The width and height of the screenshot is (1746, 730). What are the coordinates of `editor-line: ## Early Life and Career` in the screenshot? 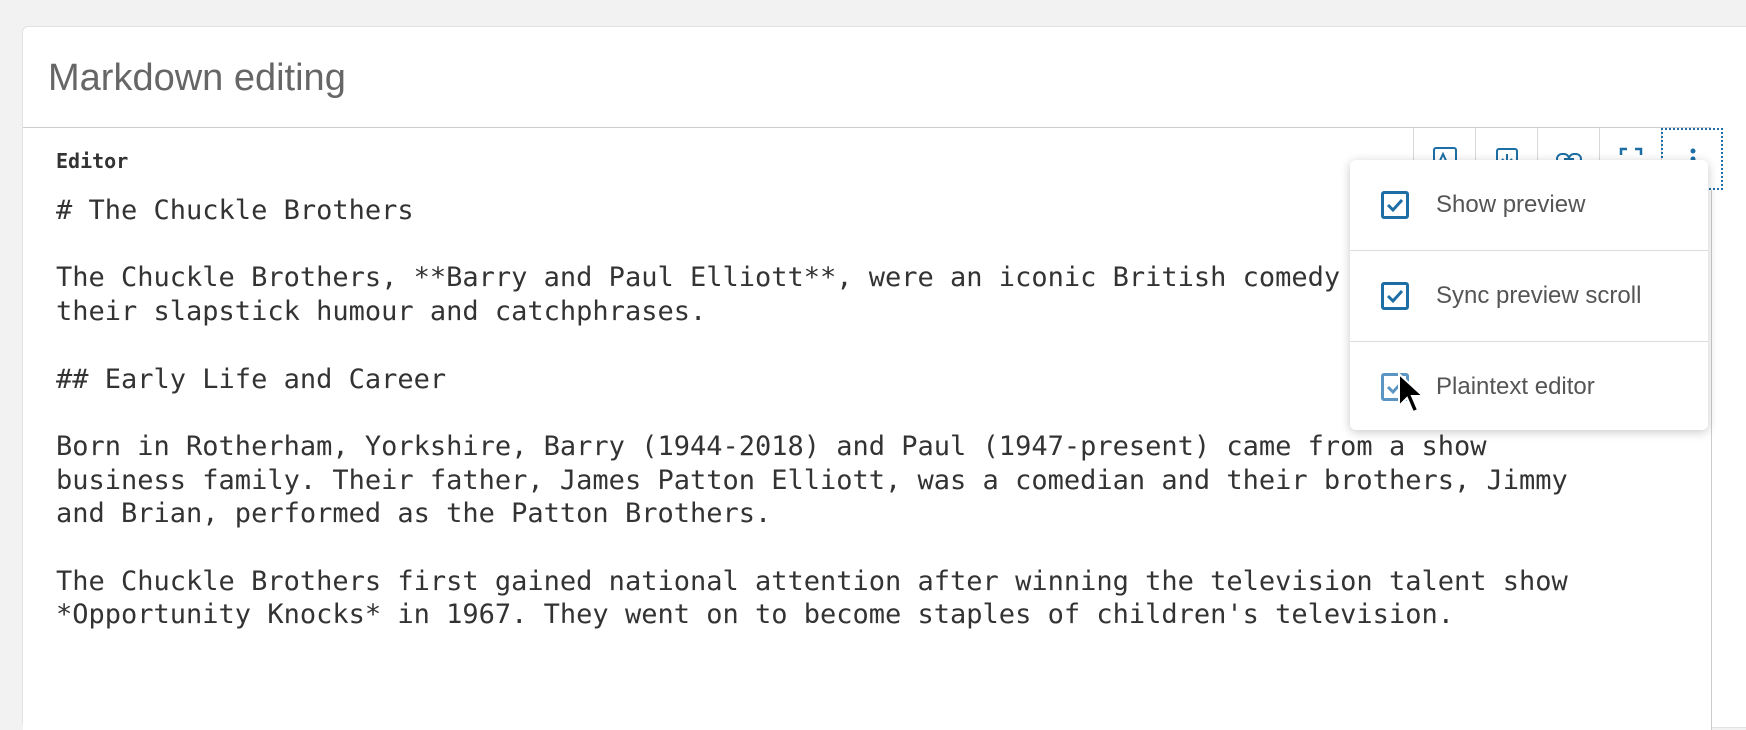 It's located at (251, 379).